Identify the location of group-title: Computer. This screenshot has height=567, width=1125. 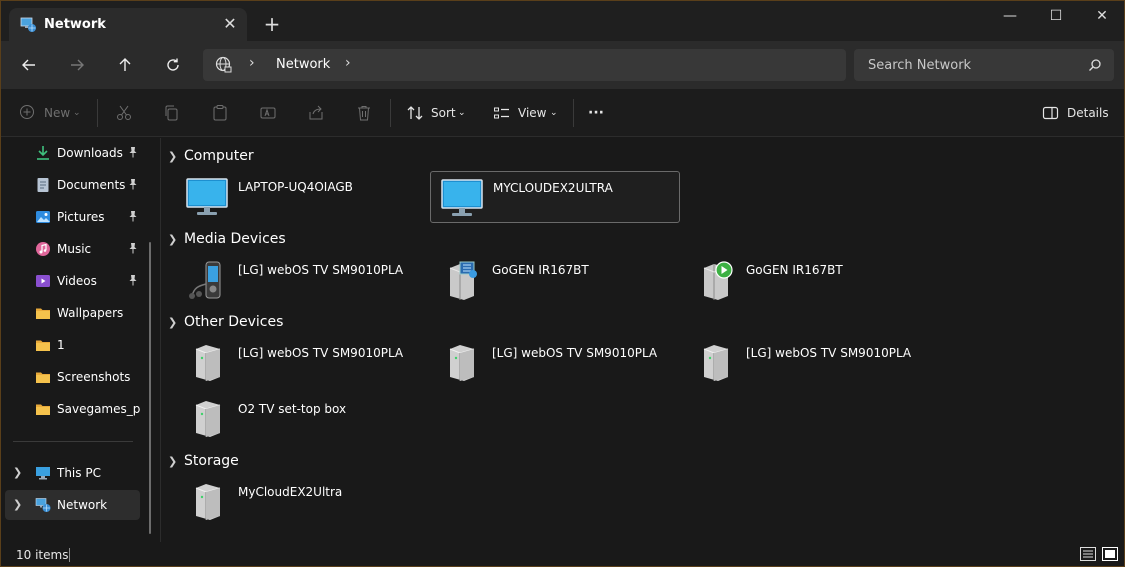
(219, 156).